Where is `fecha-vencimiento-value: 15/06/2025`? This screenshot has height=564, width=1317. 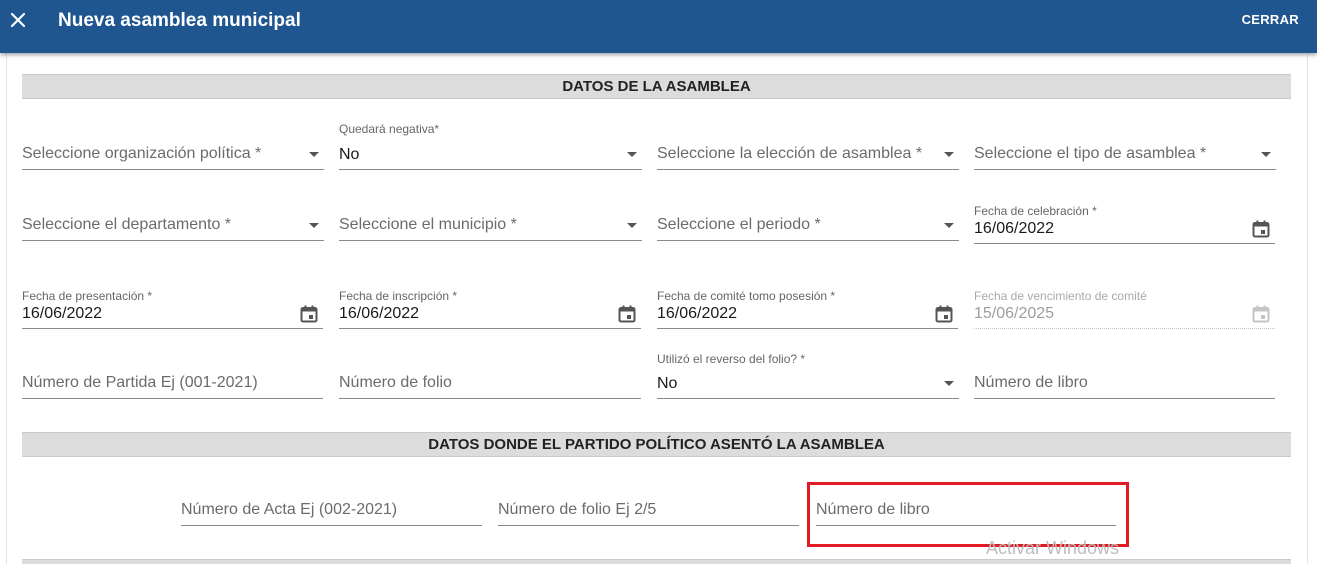
fecha-vencimiento-value: 15/06/2025 is located at coordinates (1014, 313).